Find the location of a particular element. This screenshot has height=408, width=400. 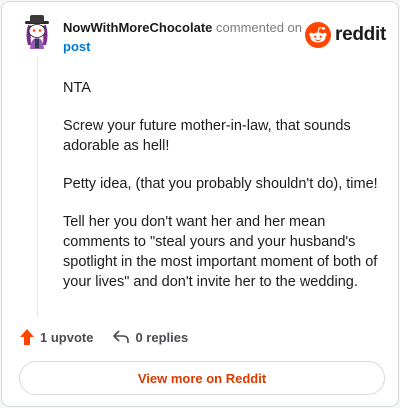

comment-actions: 1 upvote 0 replies is located at coordinates (104, 337).